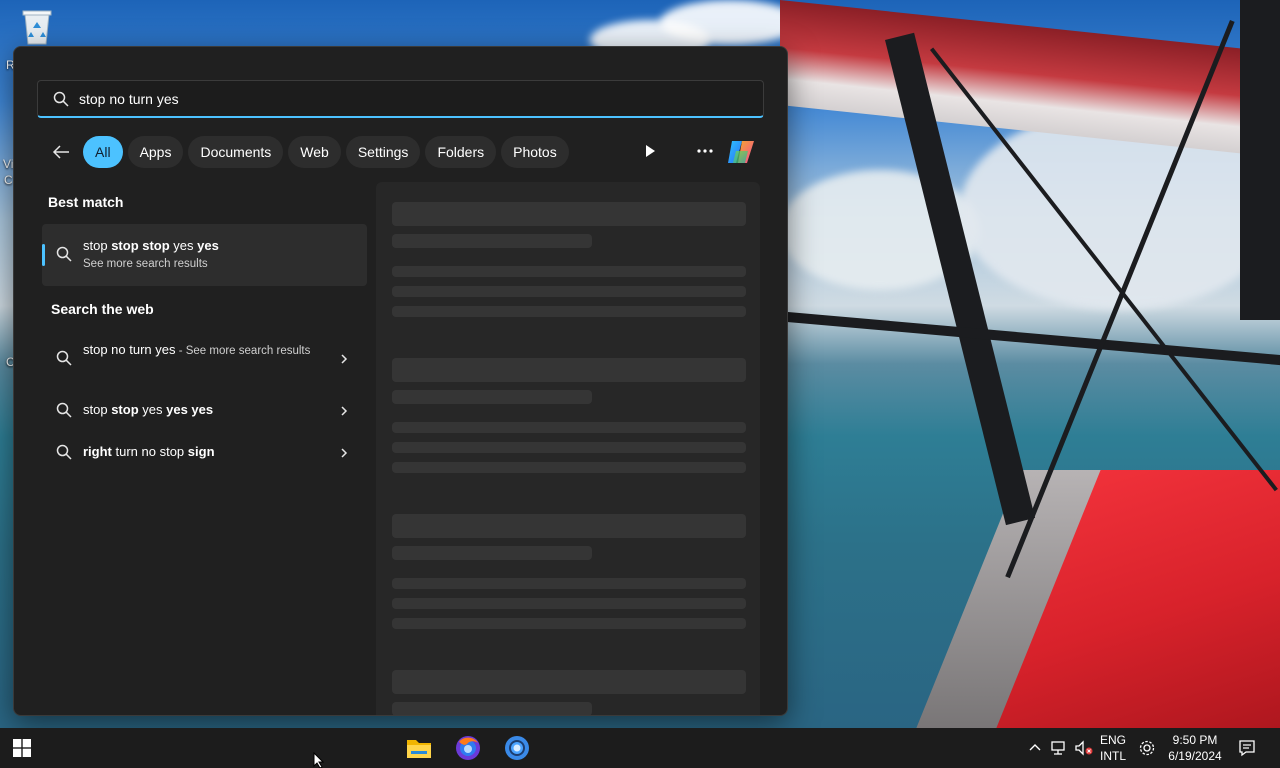 The width and height of the screenshot is (1280, 768). I want to click on firefox-icon, so click(468, 748).